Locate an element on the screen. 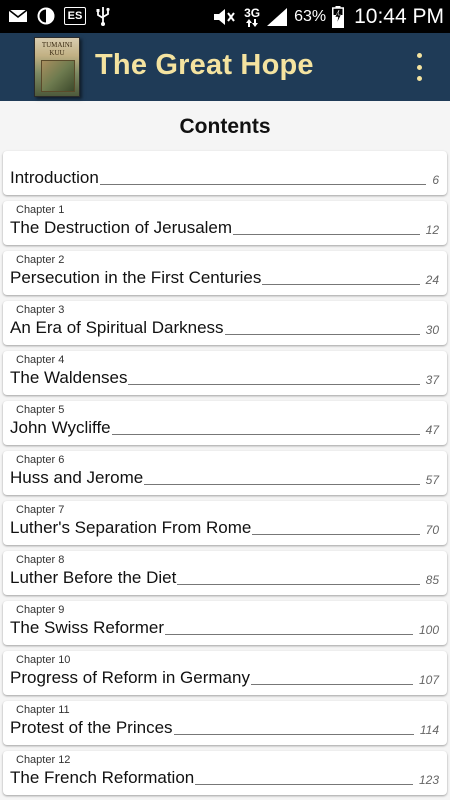 The height and width of the screenshot is (800, 450). toc-chapter-label: Chapter 12 is located at coordinates (43, 760).